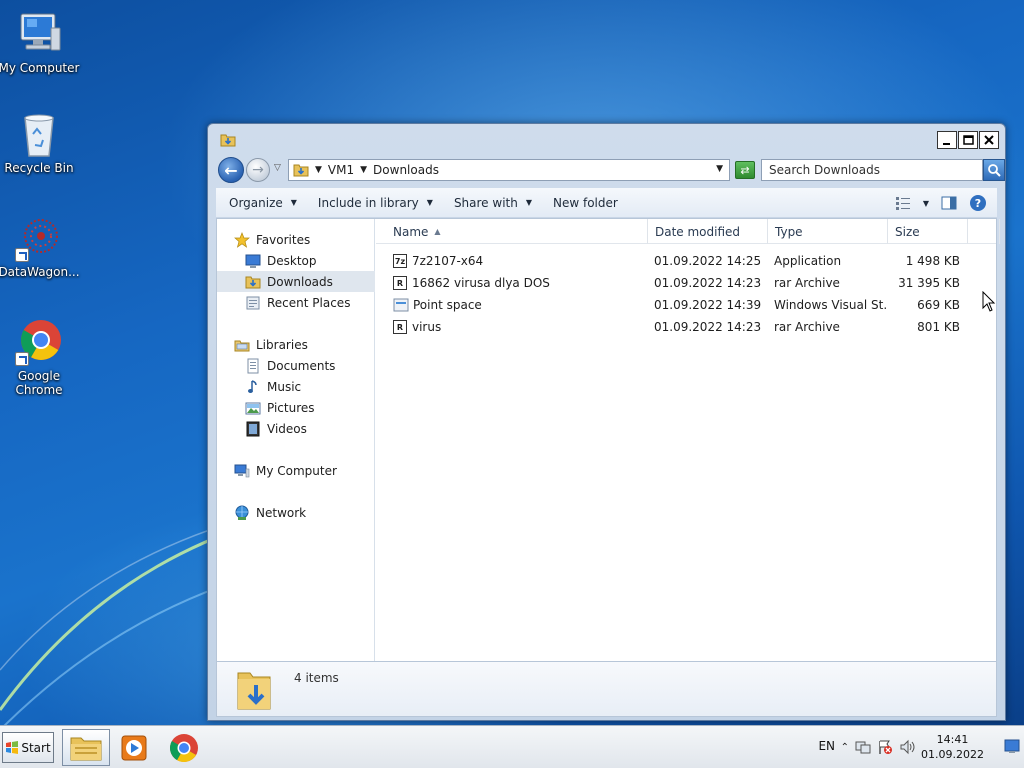  What do you see at coordinates (134, 747) in the screenshot?
I see `taskbar-media-player` at bounding box center [134, 747].